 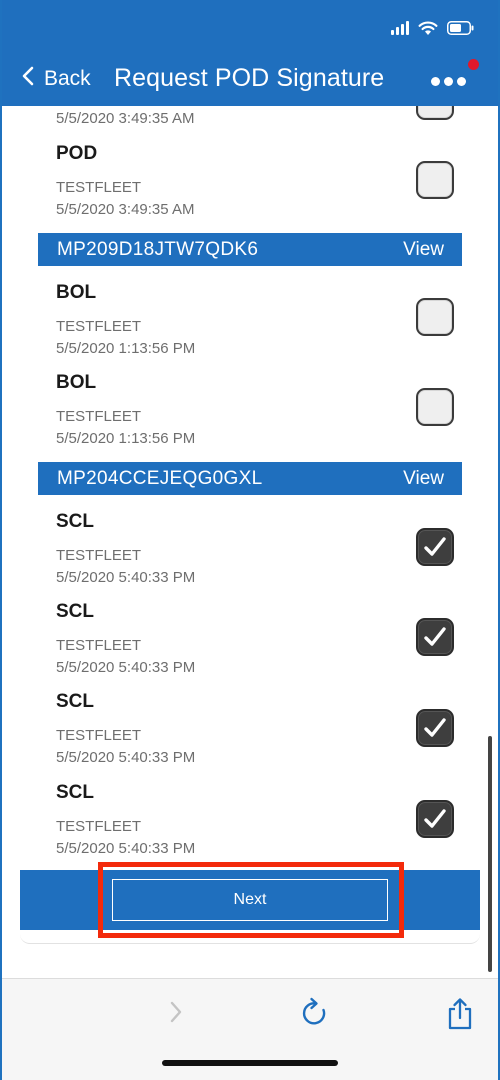 What do you see at coordinates (460, 1016) in the screenshot?
I see `share-icon` at bounding box center [460, 1016].